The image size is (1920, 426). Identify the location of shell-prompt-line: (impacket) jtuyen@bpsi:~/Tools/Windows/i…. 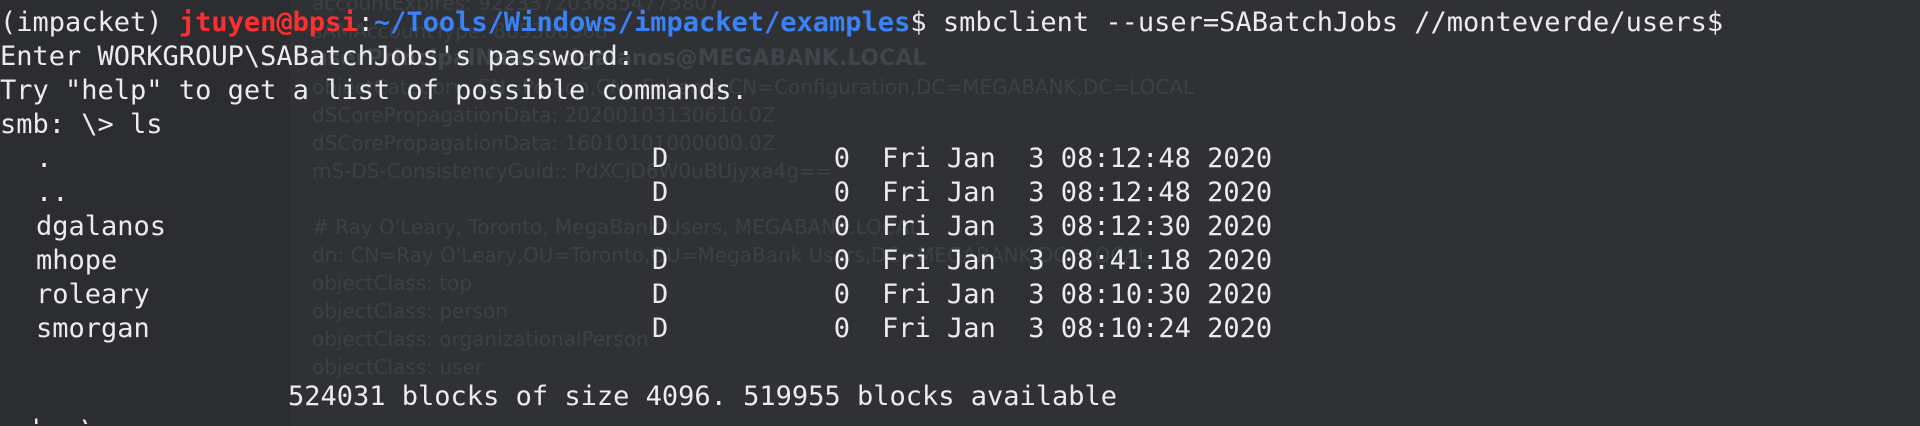
(960, 23).